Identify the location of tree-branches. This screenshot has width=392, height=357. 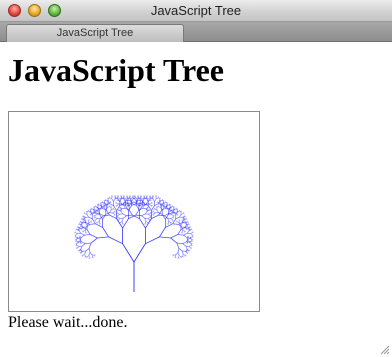
(134, 243).